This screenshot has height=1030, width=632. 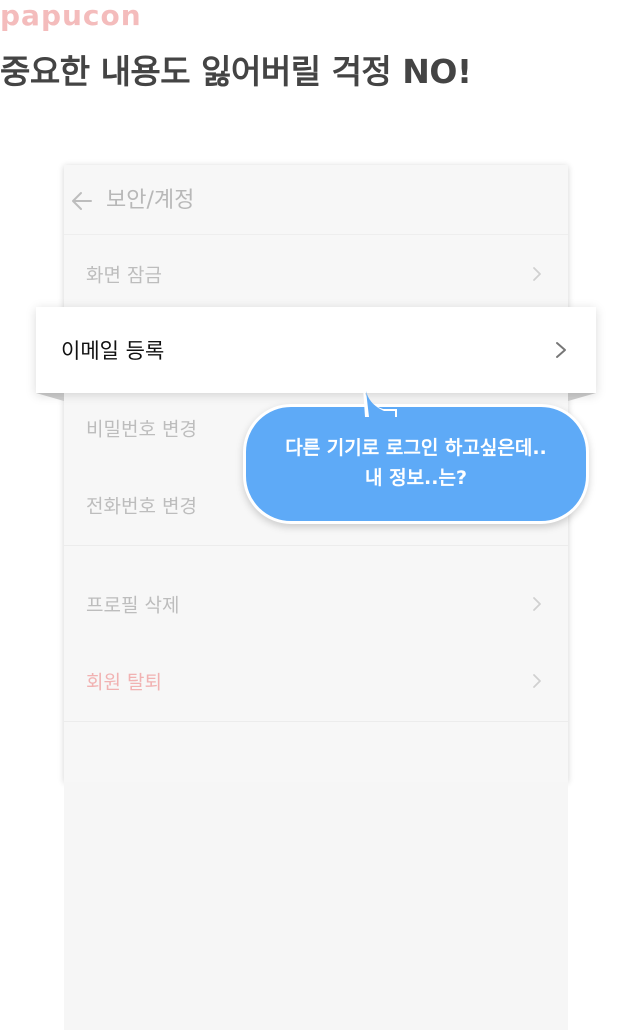 What do you see at coordinates (316, 680) in the screenshot?
I see `menu-item-withdraw: 회원 탈퇴` at bounding box center [316, 680].